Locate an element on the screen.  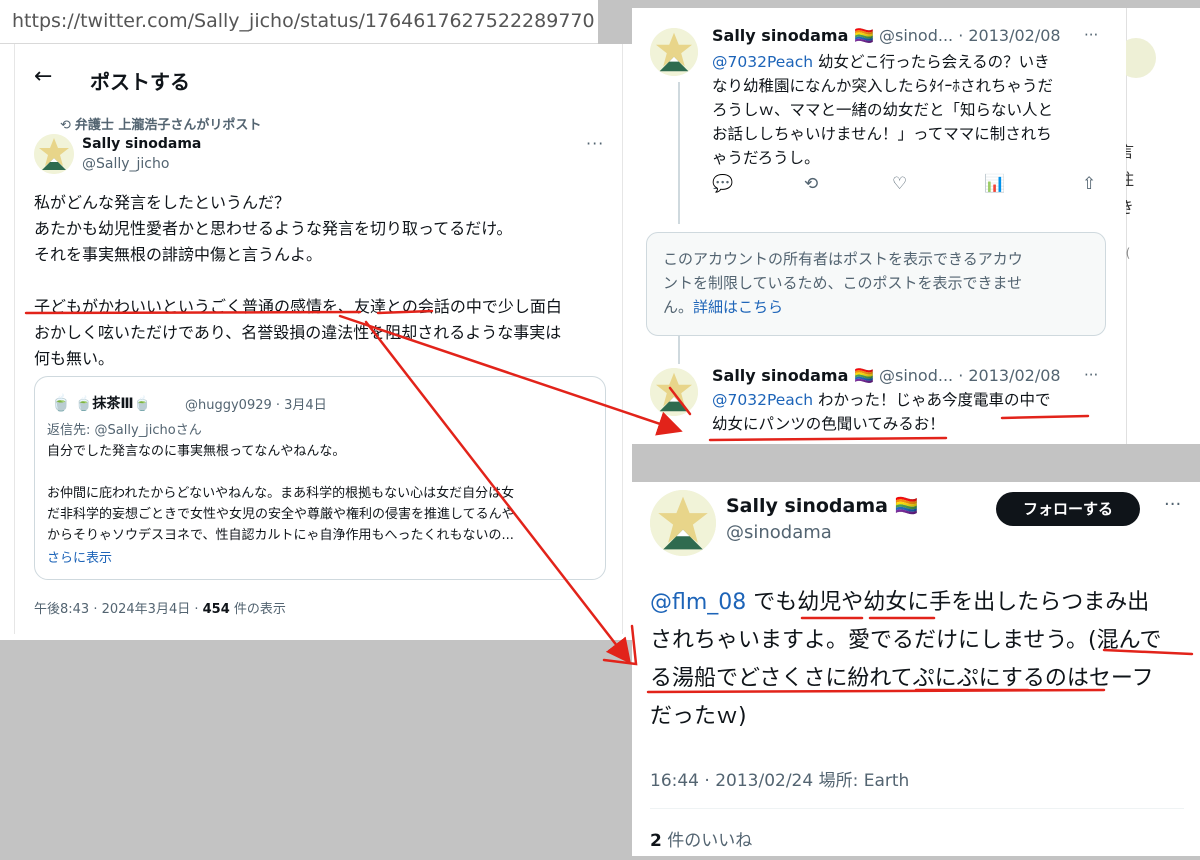
show-more-link: さらに表示 is located at coordinates (79, 556).